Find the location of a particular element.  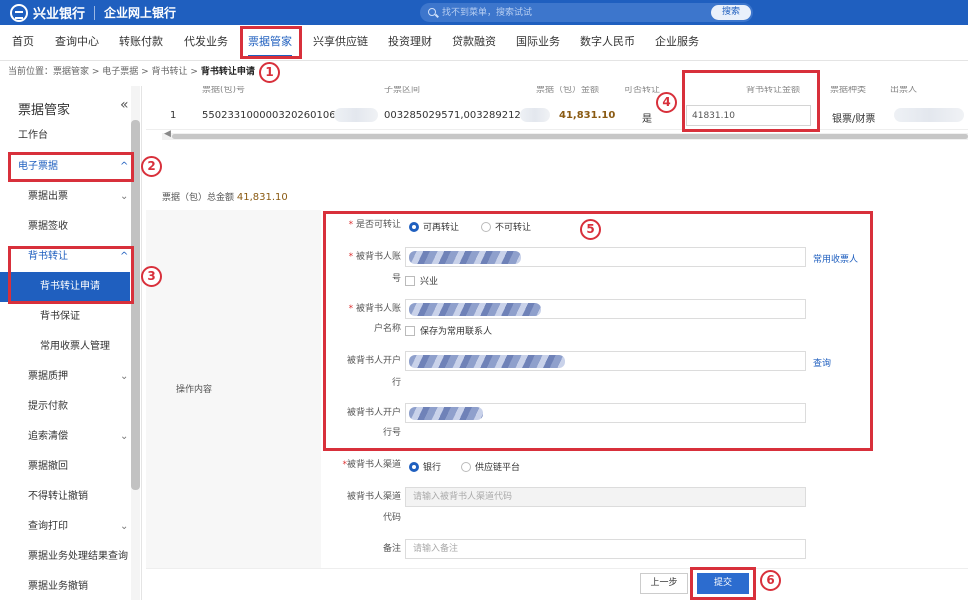

table-header: 票据(包)号 子票区间 票据（包）金额 可否转让 背书转让金额 票据种类 出票人 is located at coordinates (557, 92).